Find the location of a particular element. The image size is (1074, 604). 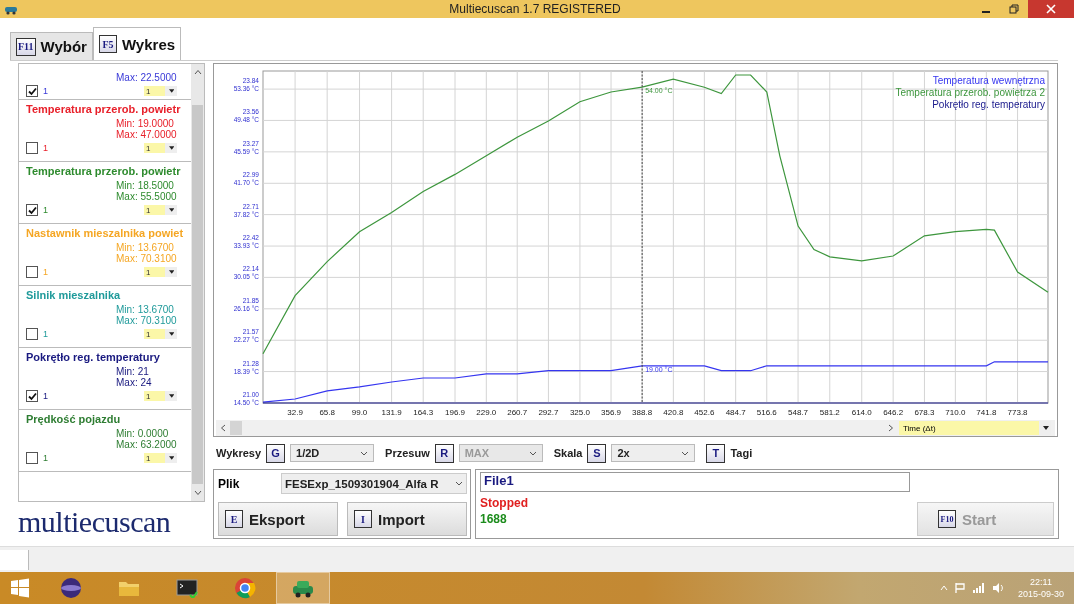

max-value: Max: 24 is located at coordinates (134, 382).